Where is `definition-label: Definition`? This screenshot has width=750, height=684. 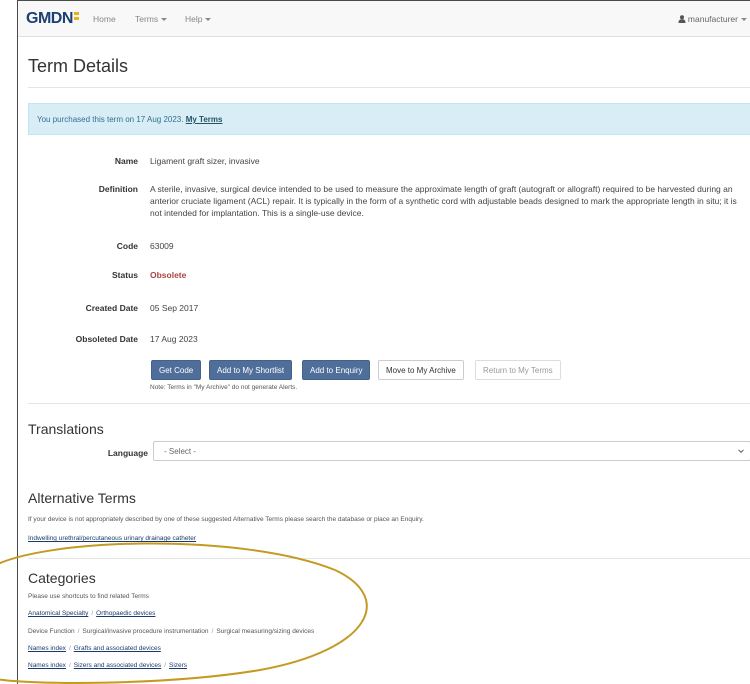 definition-label: Definition is located at coordinates (118, 189).